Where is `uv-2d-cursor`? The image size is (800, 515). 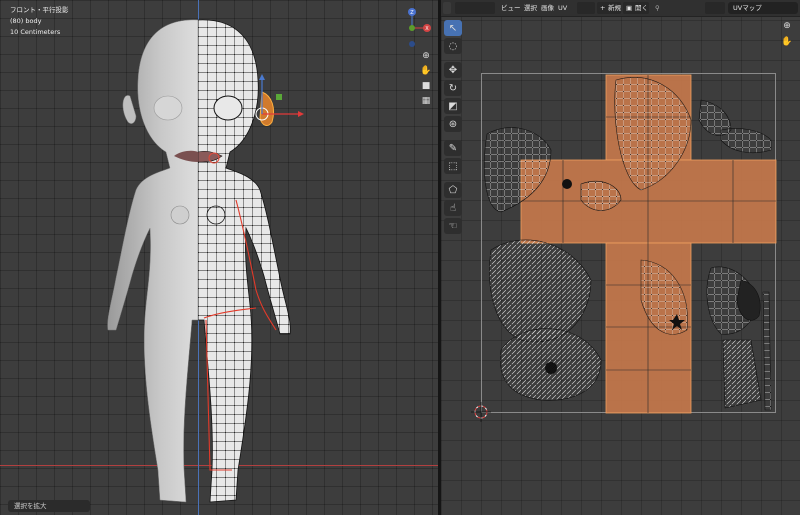
uv-2d-cursor is located at coordinates (481, 412).